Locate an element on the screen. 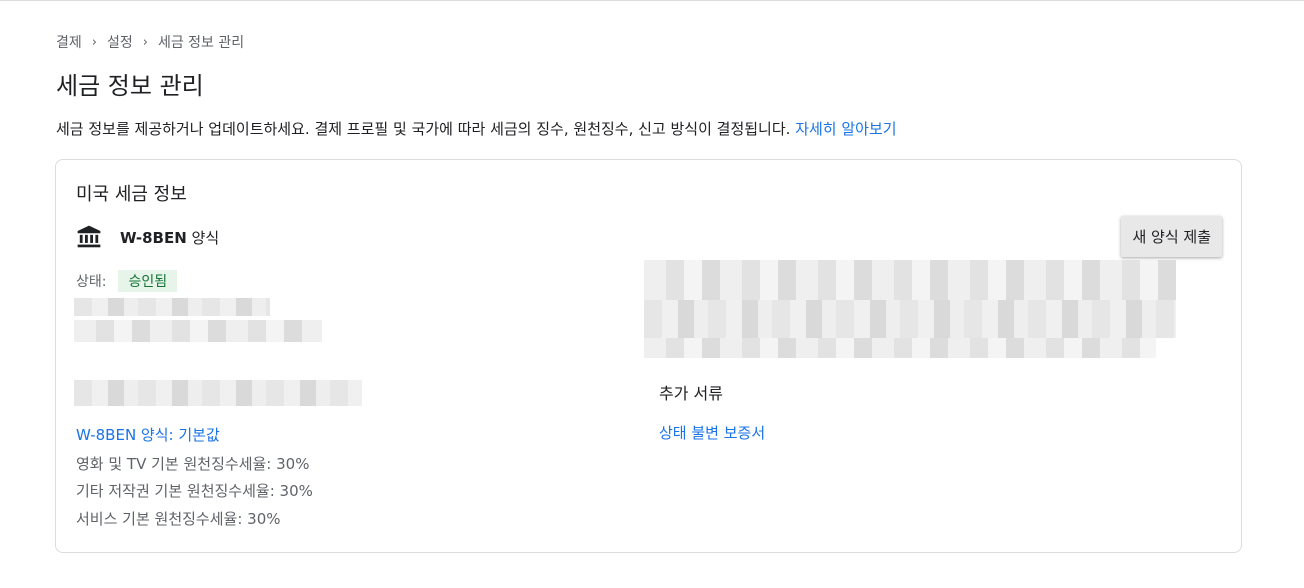 This screenshot has height=588, width=1304. status-row: 상태: 승인됨 is located at coordinates (127, 281).